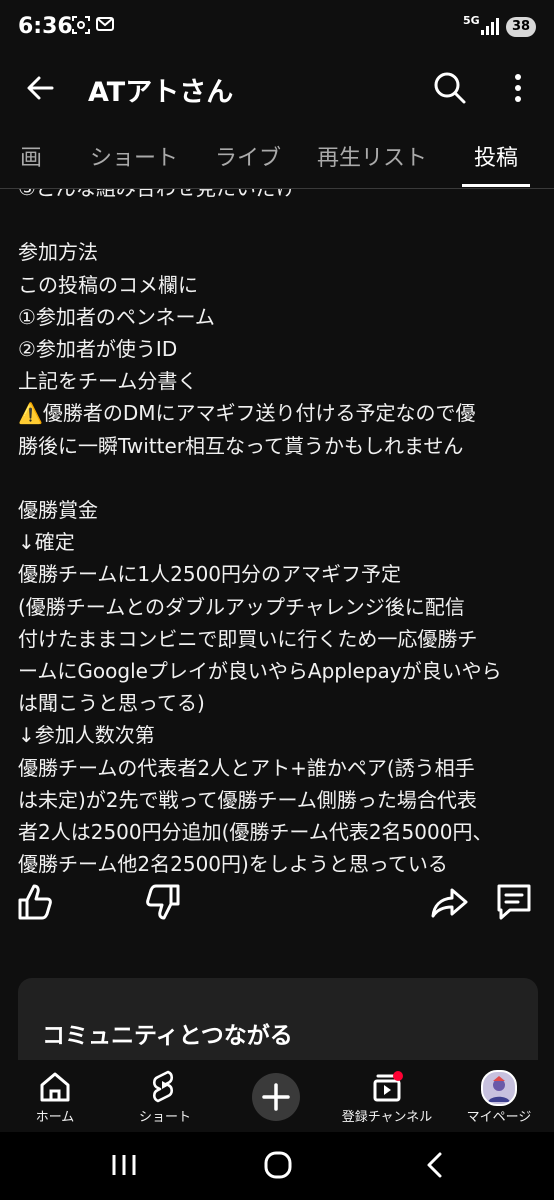 Image resolution: width=554 pixels, height=1200 pixels. I want to click on active-tab-indicator, so click(496, 185).